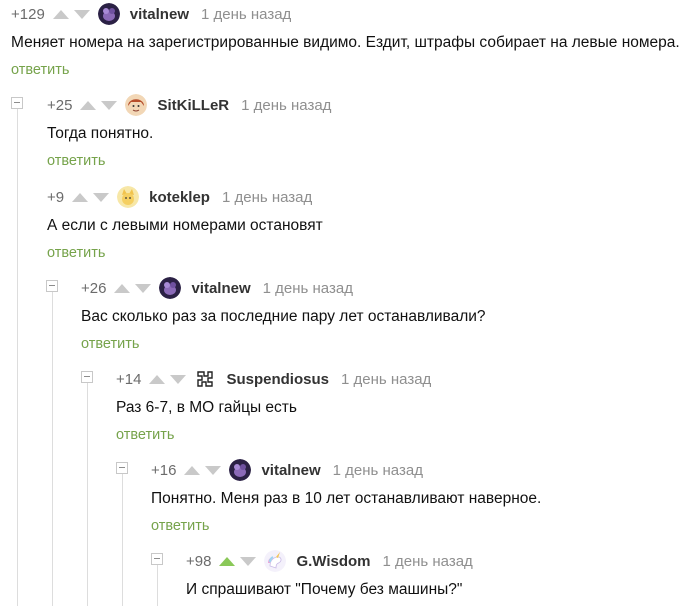  What do you see at coordinates (275, 561) in the screenshot?
I see `unicorn-avatar-icon` at bounding box center [275, 561].